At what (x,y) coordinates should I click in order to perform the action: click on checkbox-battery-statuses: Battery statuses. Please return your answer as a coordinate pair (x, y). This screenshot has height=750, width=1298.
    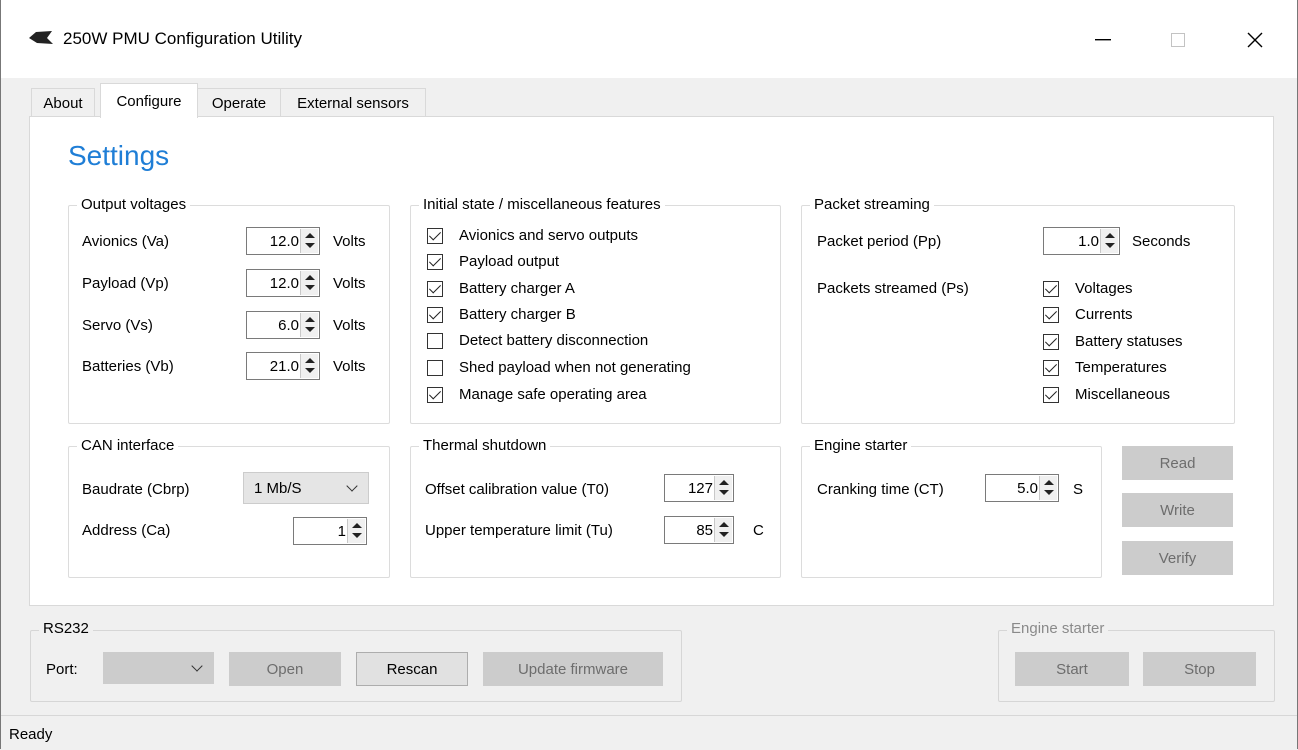
    Looking at the image, I should click on (1113, 341).